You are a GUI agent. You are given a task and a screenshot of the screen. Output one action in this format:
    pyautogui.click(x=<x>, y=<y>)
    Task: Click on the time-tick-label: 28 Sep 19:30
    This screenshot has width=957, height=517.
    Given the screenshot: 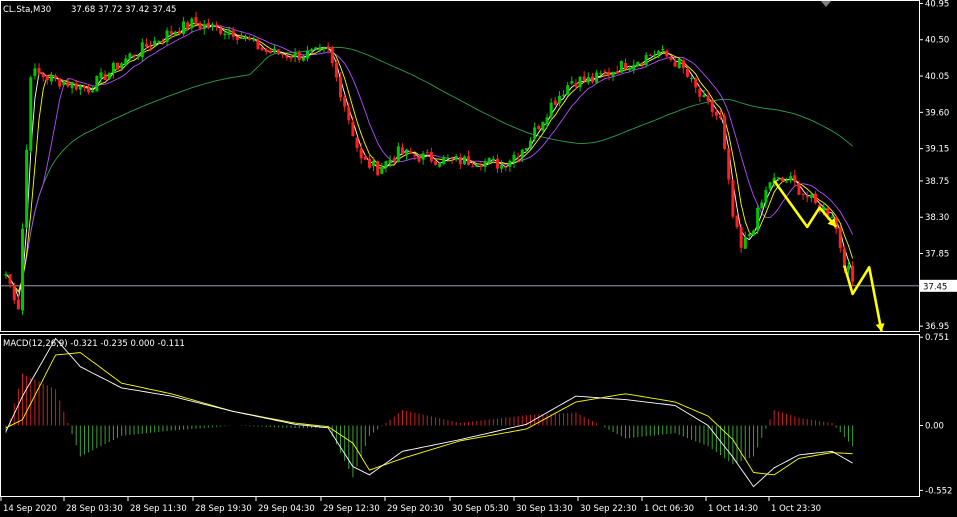 What is the action you would take?
    pyautogui.click(x=223, y=509)
    